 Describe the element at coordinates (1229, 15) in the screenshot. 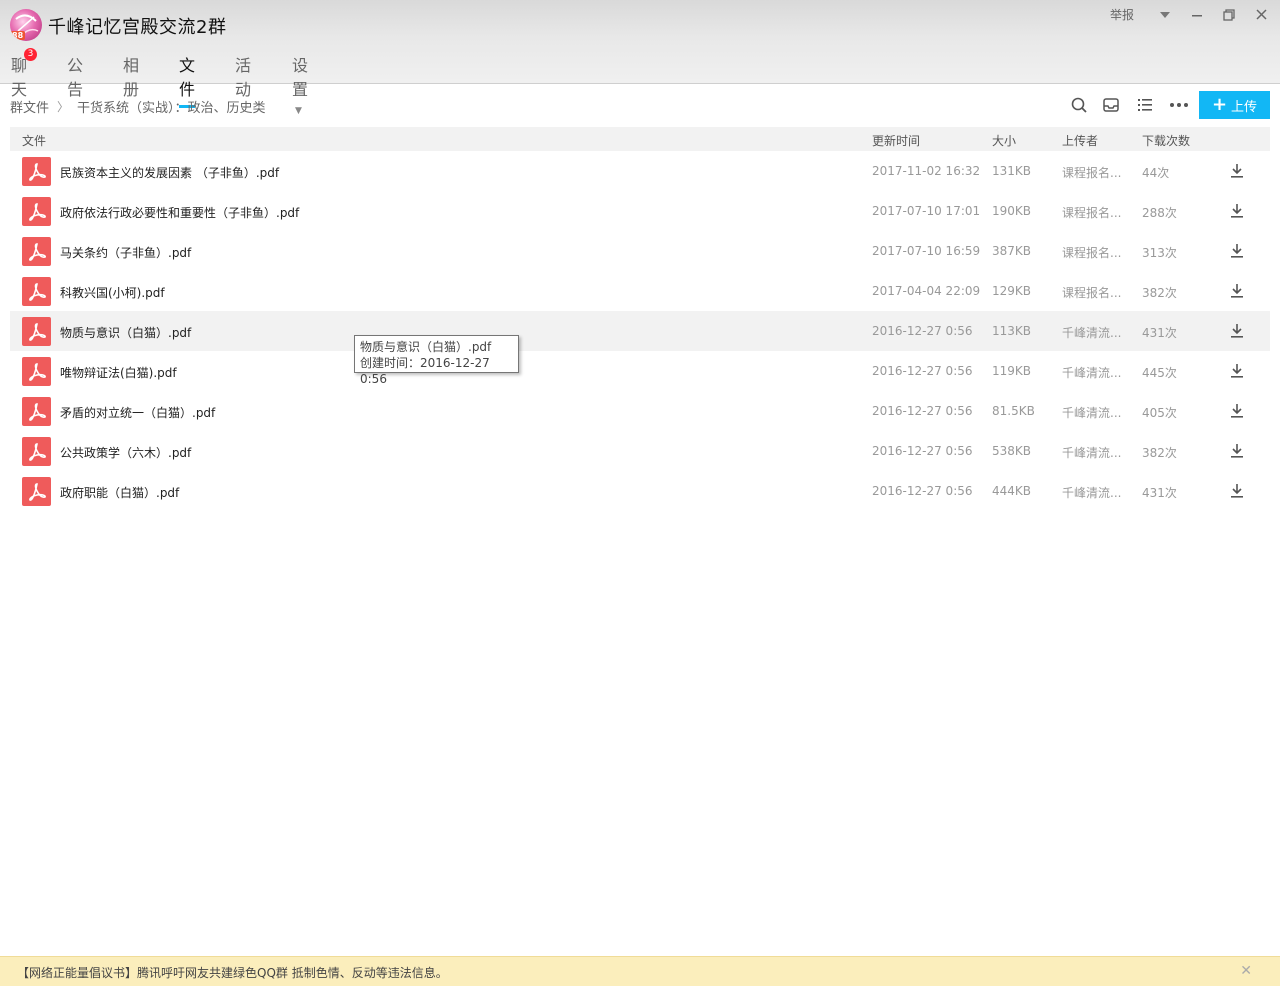

I see `restore-icon` at that location.